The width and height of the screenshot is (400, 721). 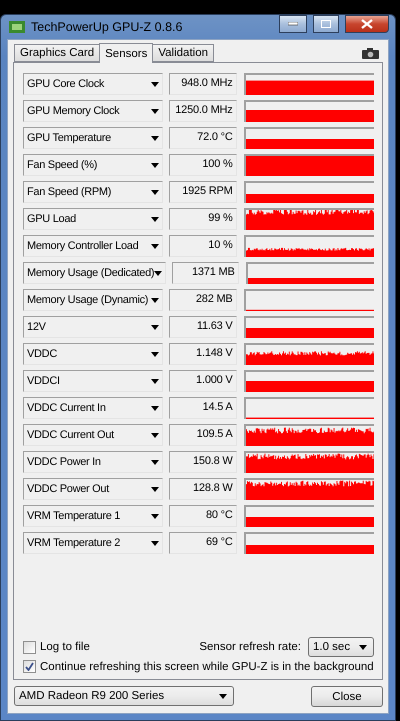 I want to click on sensor-name: VDDCI, so click(x=43, y=381).